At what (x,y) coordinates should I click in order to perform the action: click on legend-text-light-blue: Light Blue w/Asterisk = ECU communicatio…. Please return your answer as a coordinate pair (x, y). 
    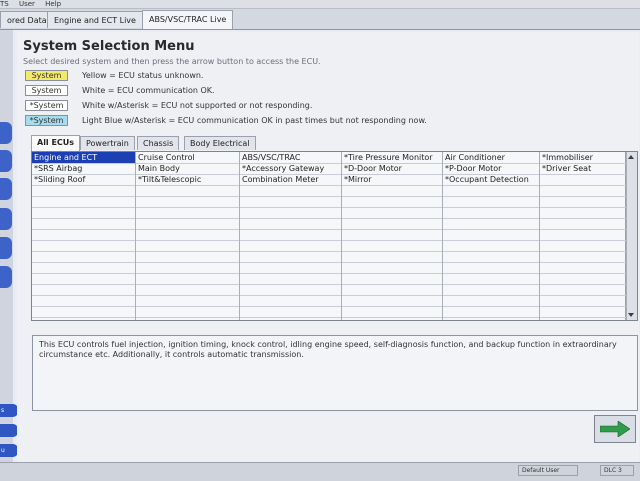
    Looking at the image, I should click on (254, 120).